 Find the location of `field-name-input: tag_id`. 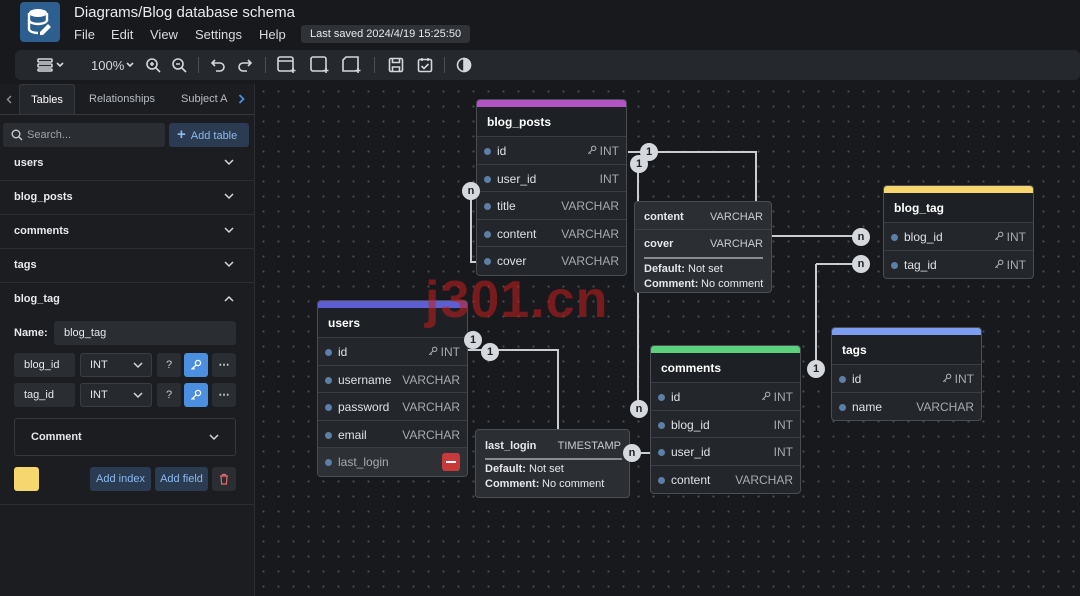

field-name-input: tag_id is located at coordinates (44, 395).